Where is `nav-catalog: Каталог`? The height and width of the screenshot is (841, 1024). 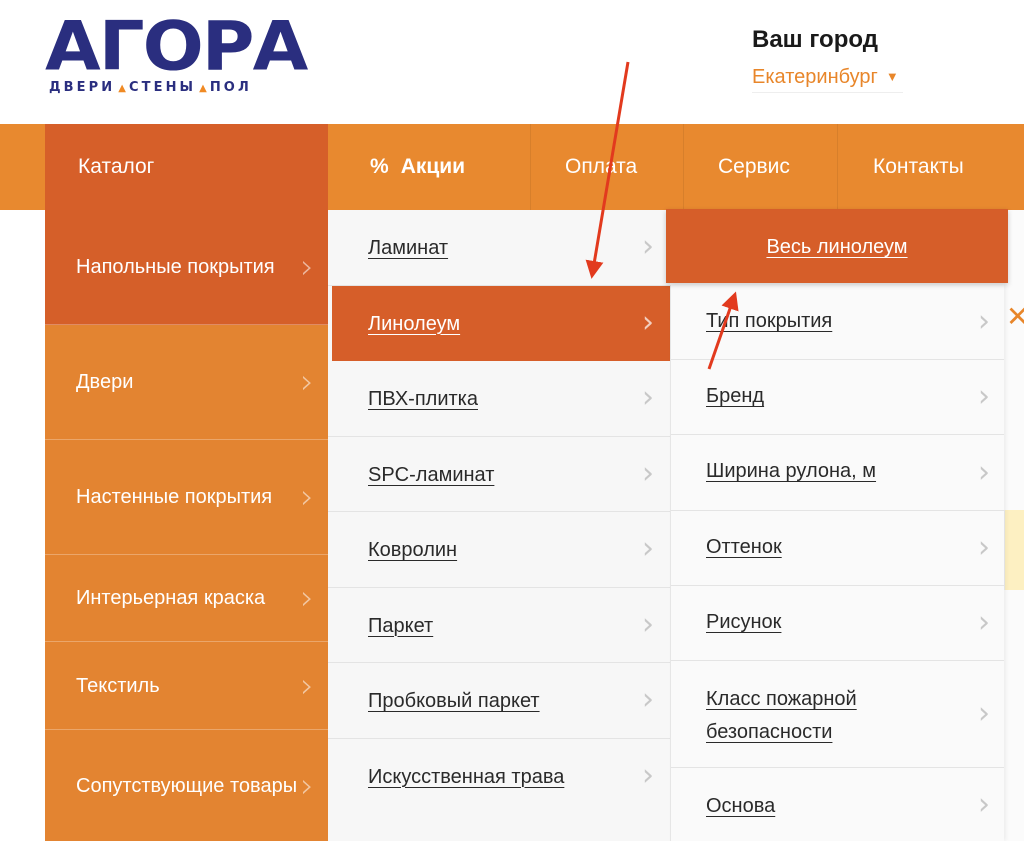 nav-catalog: Каталог is located at coordinates (186, 167).